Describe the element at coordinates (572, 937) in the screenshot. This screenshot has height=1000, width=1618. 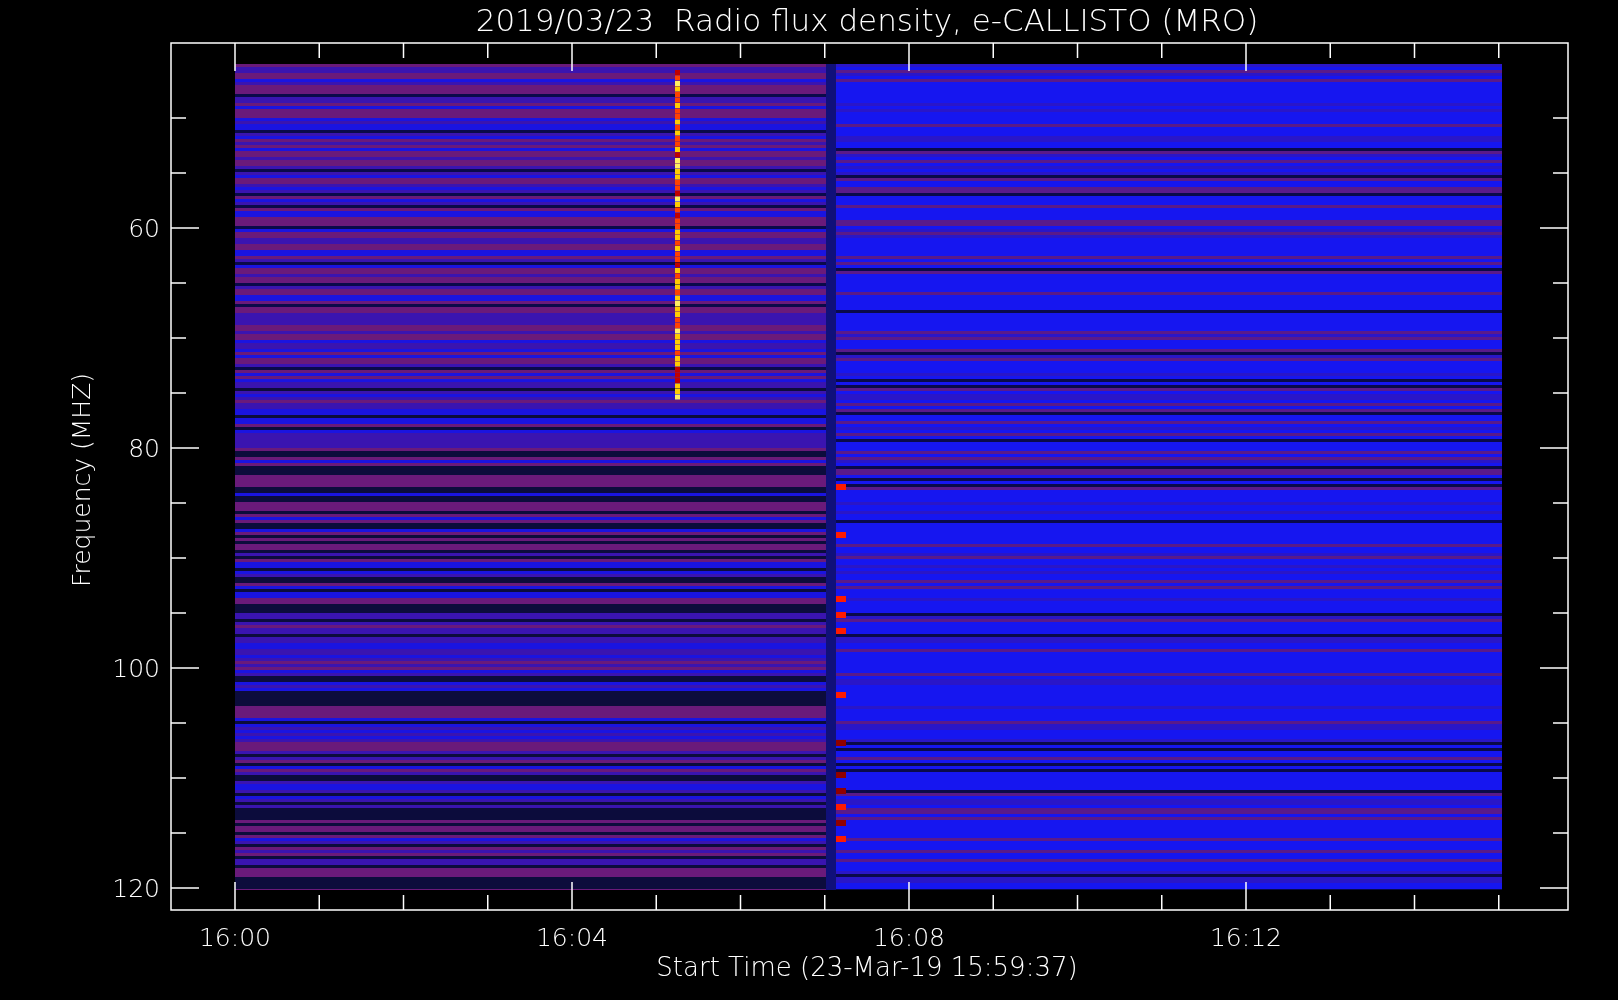
I see `tick-label: 16:04` at that location.